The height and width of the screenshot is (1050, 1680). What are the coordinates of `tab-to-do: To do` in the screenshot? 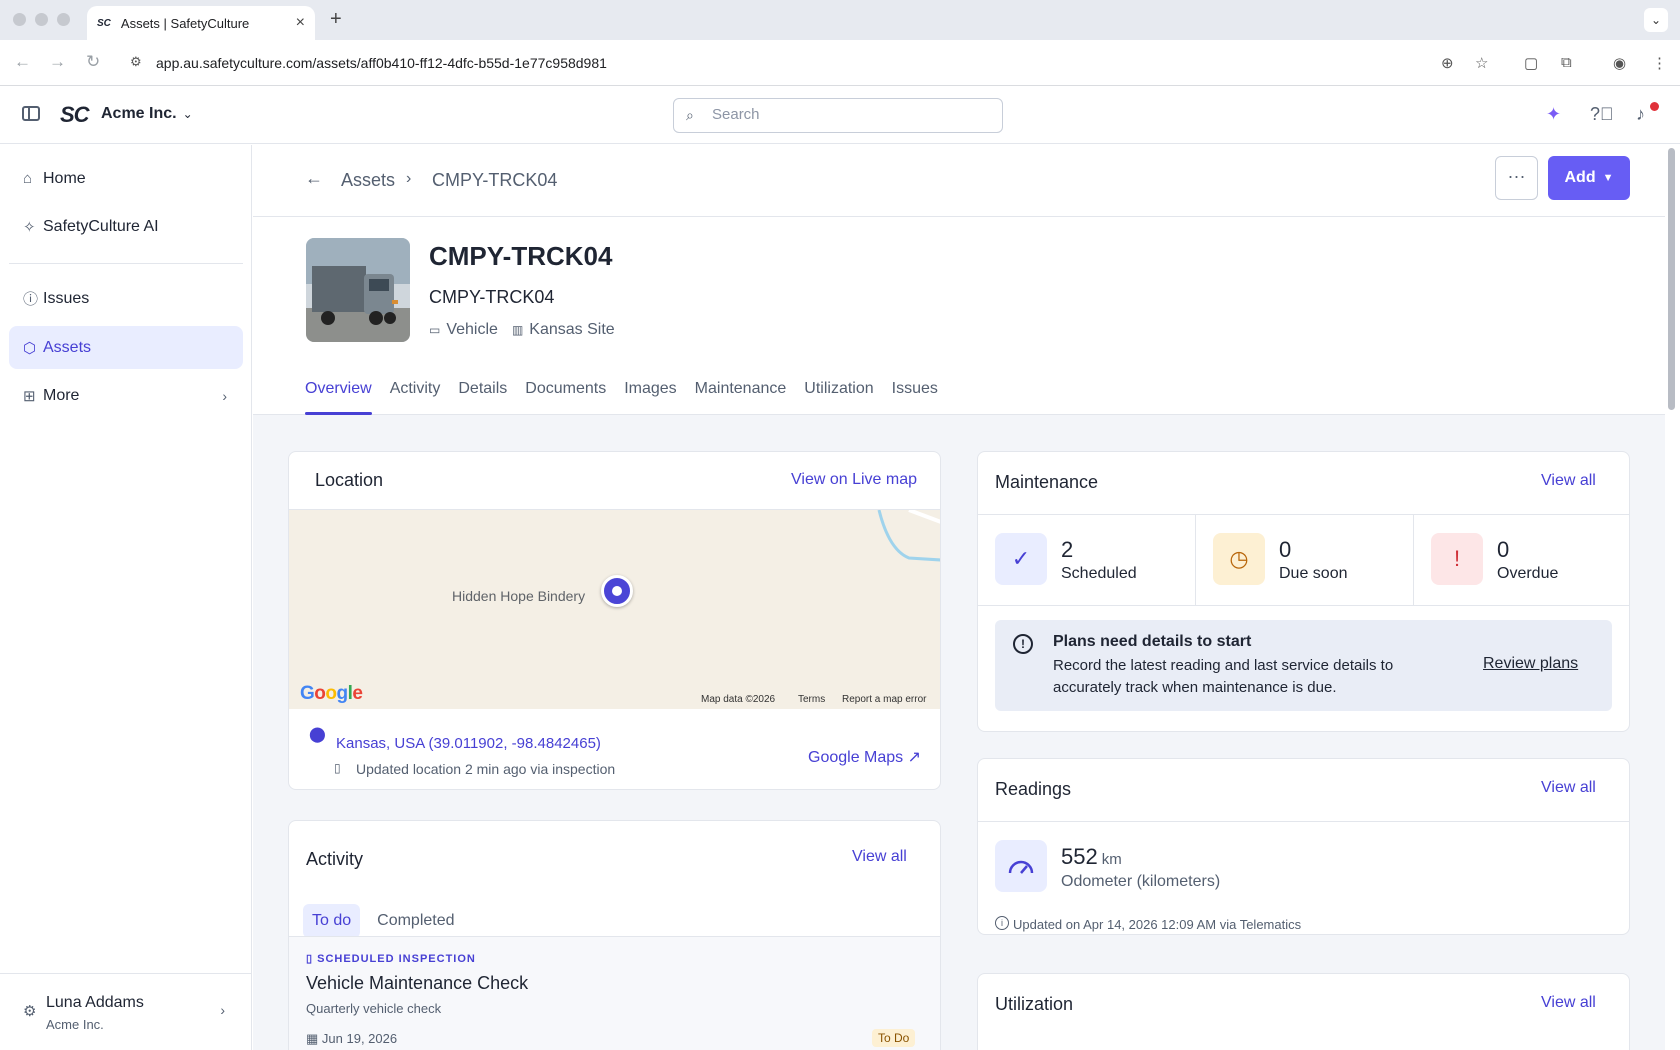 It's located at (332, 921).